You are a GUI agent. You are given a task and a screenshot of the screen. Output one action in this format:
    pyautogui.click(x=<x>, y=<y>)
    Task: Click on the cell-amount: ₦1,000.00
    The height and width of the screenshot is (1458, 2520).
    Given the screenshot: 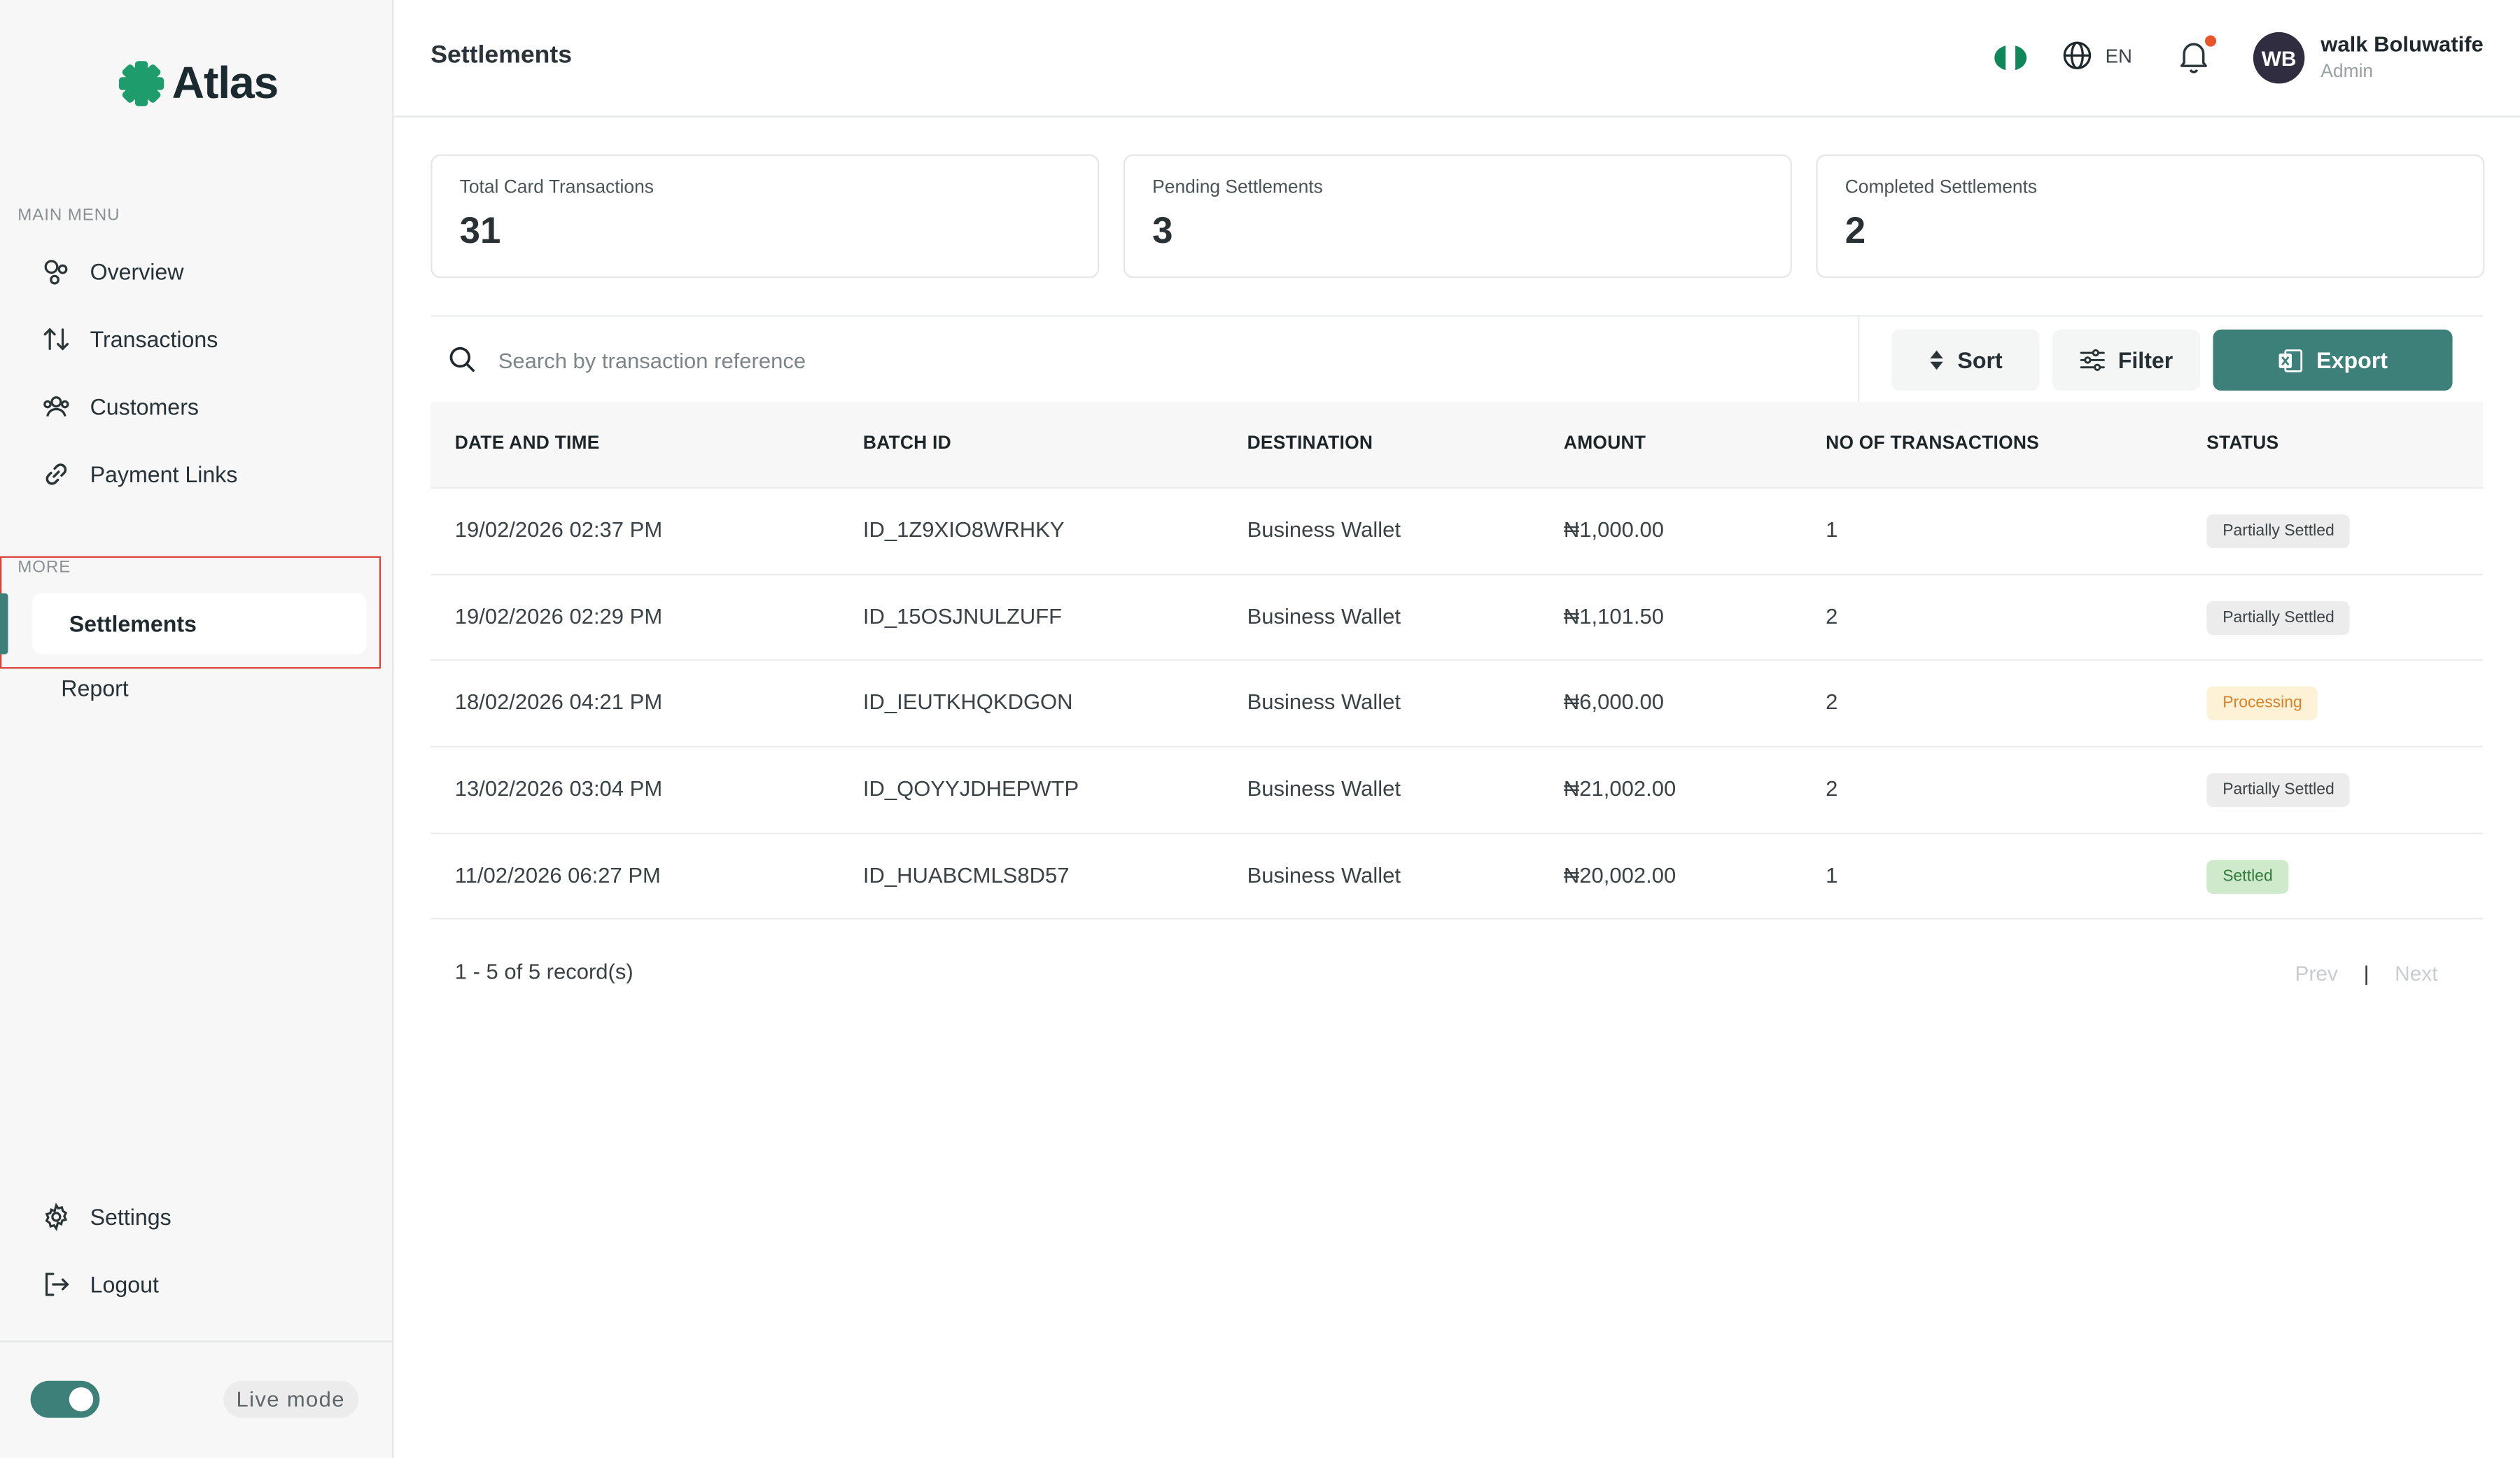 What is the action you would take?
    pyautogui.click(x=1613, y=529)
    